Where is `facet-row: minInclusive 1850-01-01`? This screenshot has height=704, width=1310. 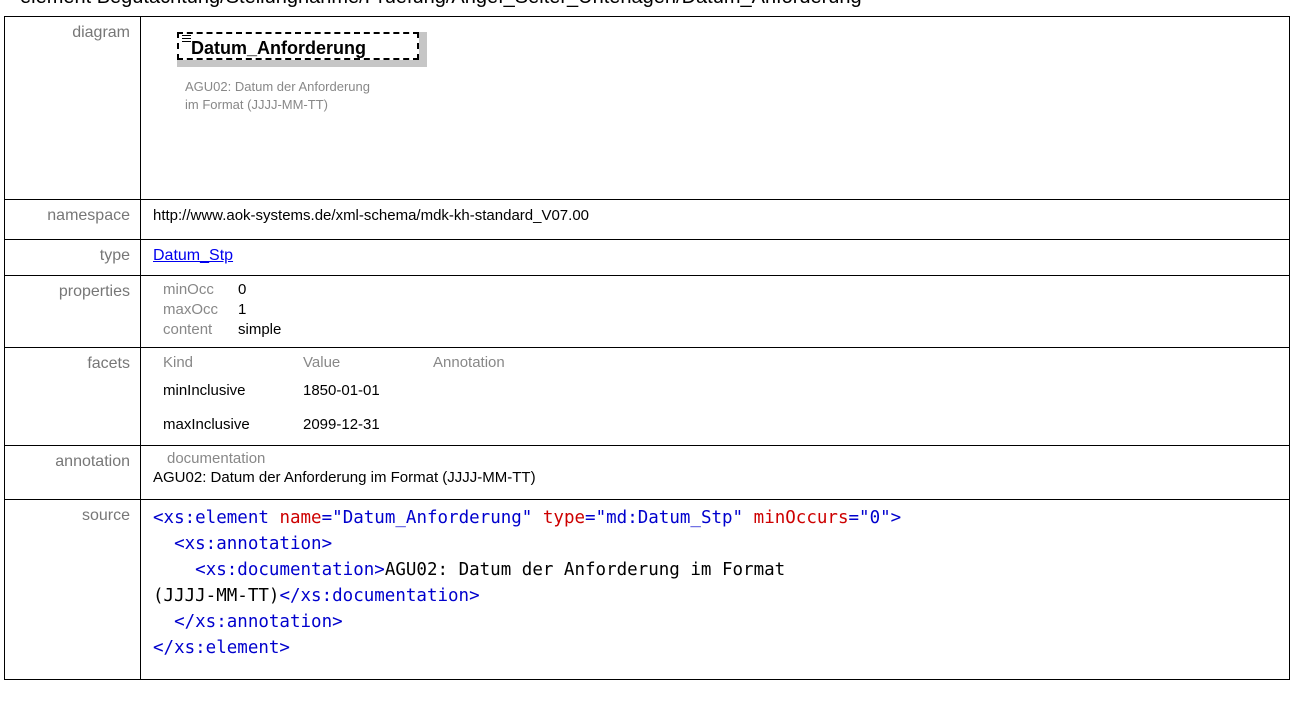
facet-row: minInclusive 1850-01-01 is located at coordinates (349, 390).